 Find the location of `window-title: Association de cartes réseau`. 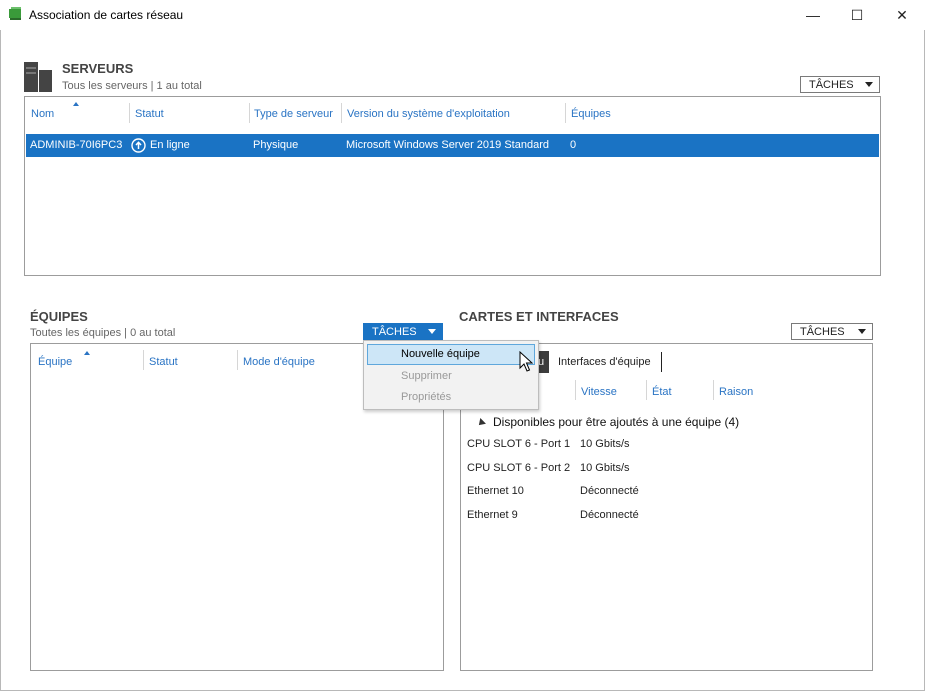

window-title: Association de cartes réseau is located at coordinates (106, 15).